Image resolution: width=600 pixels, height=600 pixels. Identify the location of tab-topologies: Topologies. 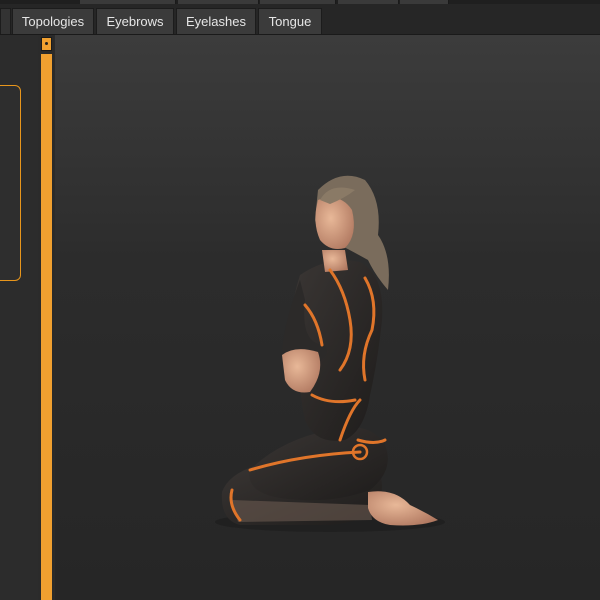
(53, 21).